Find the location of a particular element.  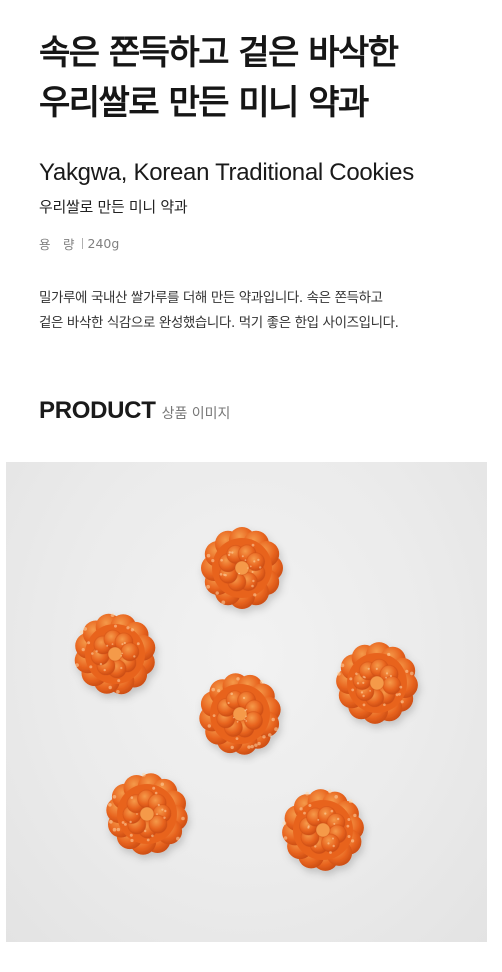

section-title-ko: 상품 이미지 is located at coordinates (196, 414).